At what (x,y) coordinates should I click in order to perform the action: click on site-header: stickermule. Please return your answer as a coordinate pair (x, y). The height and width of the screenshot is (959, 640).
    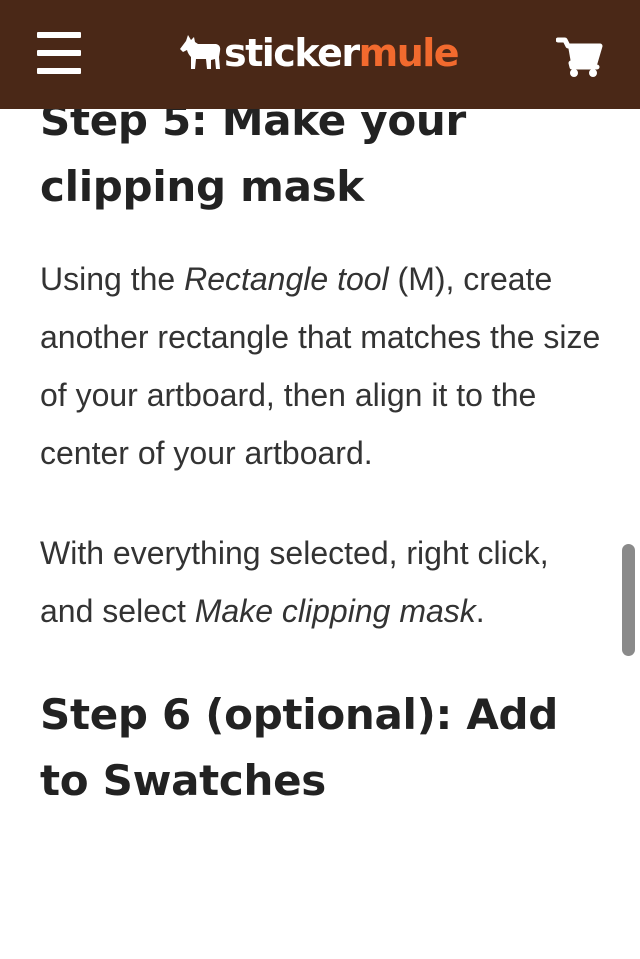
    Looking at the image, I should click on (320, 54).